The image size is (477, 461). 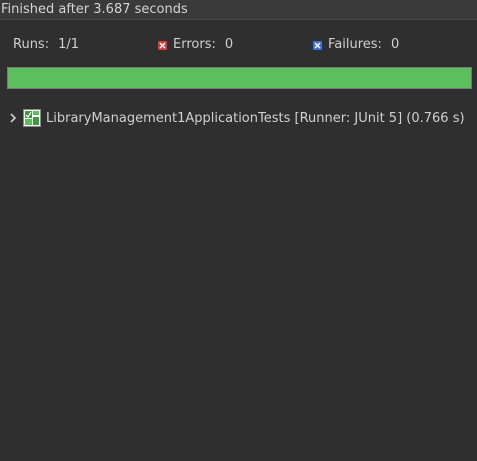 I want to click on test-suite-icon, so click(x=32, y=118).